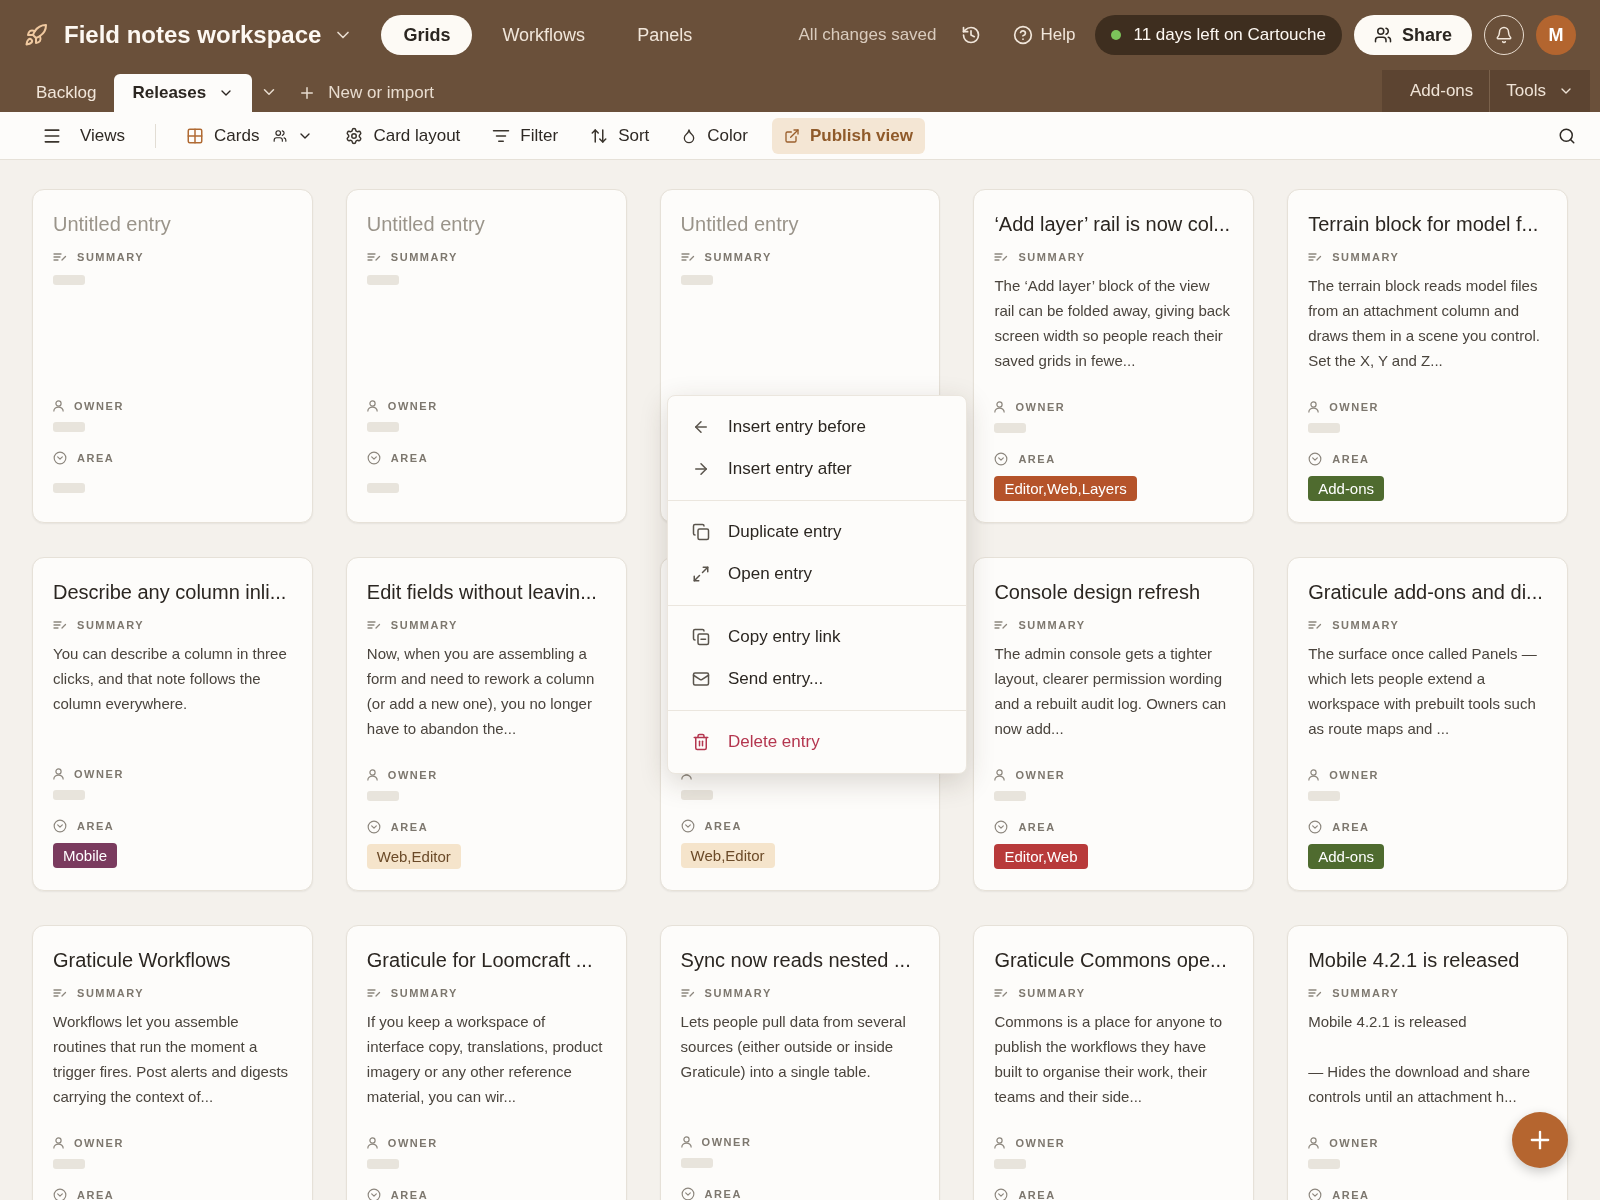 This screenshot has height=1200, width=1600. I want to click on view-tab: Releases, so click(183, 93).